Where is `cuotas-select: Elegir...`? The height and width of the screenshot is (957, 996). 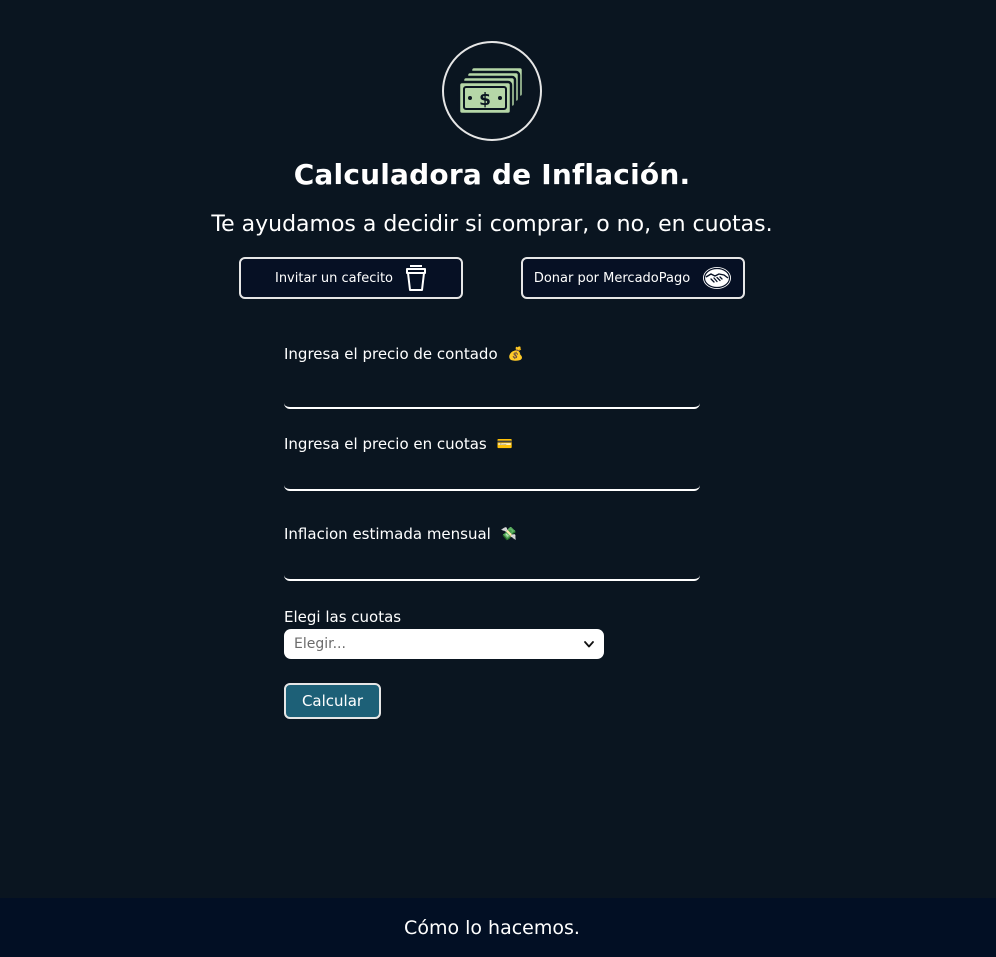
cuotas-select: Elegir... is located at coordinates (444, 644).